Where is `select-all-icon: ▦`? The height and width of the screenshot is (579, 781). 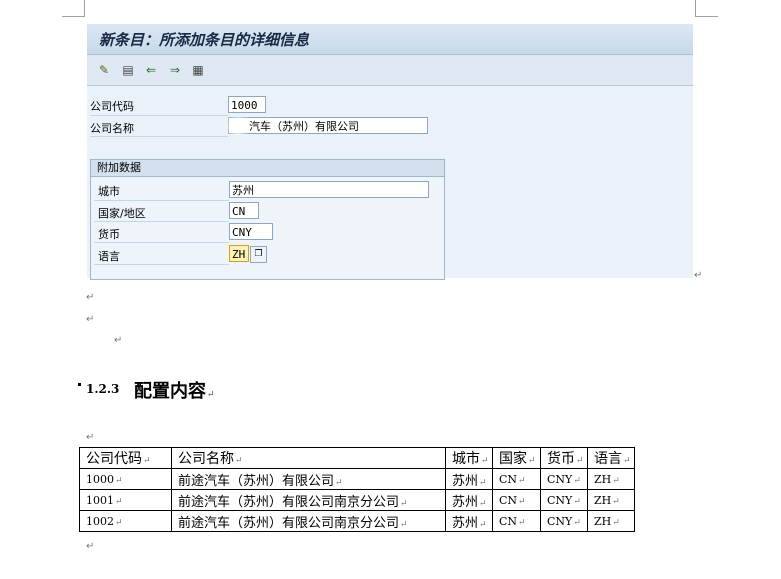
select-all-icon: ▦ is located at coordinates (198, 70).